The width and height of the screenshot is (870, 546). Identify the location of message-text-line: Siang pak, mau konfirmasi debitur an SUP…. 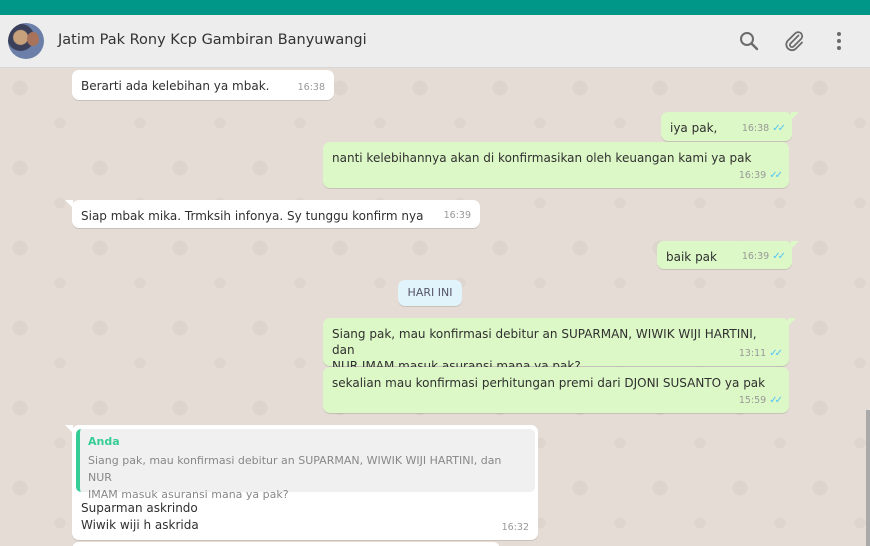
(544, 342).